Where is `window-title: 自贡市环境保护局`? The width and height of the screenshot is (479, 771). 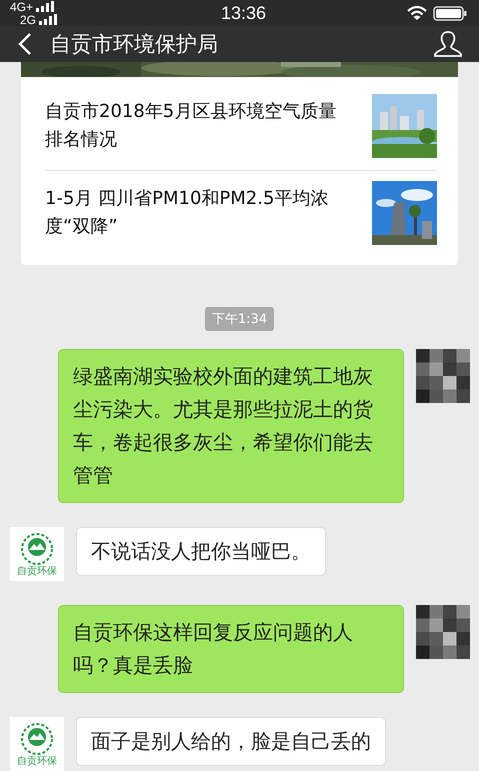
window-title: 自贡市环境保护局 is located at coordinates (134, 44).